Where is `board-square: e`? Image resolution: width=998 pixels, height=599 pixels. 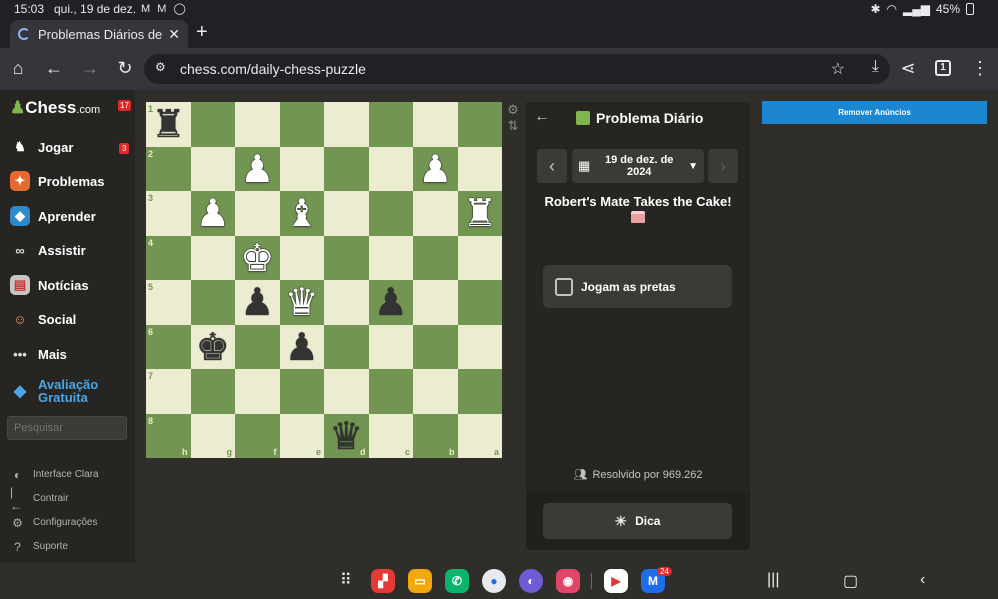 board-square: e is located at coordinates (301, 435).